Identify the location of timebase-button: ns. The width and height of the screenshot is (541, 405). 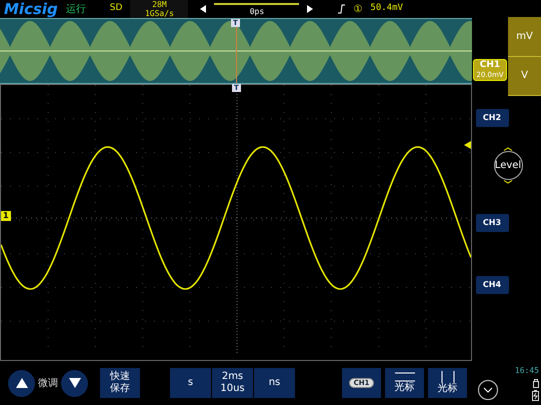
(274, 383).